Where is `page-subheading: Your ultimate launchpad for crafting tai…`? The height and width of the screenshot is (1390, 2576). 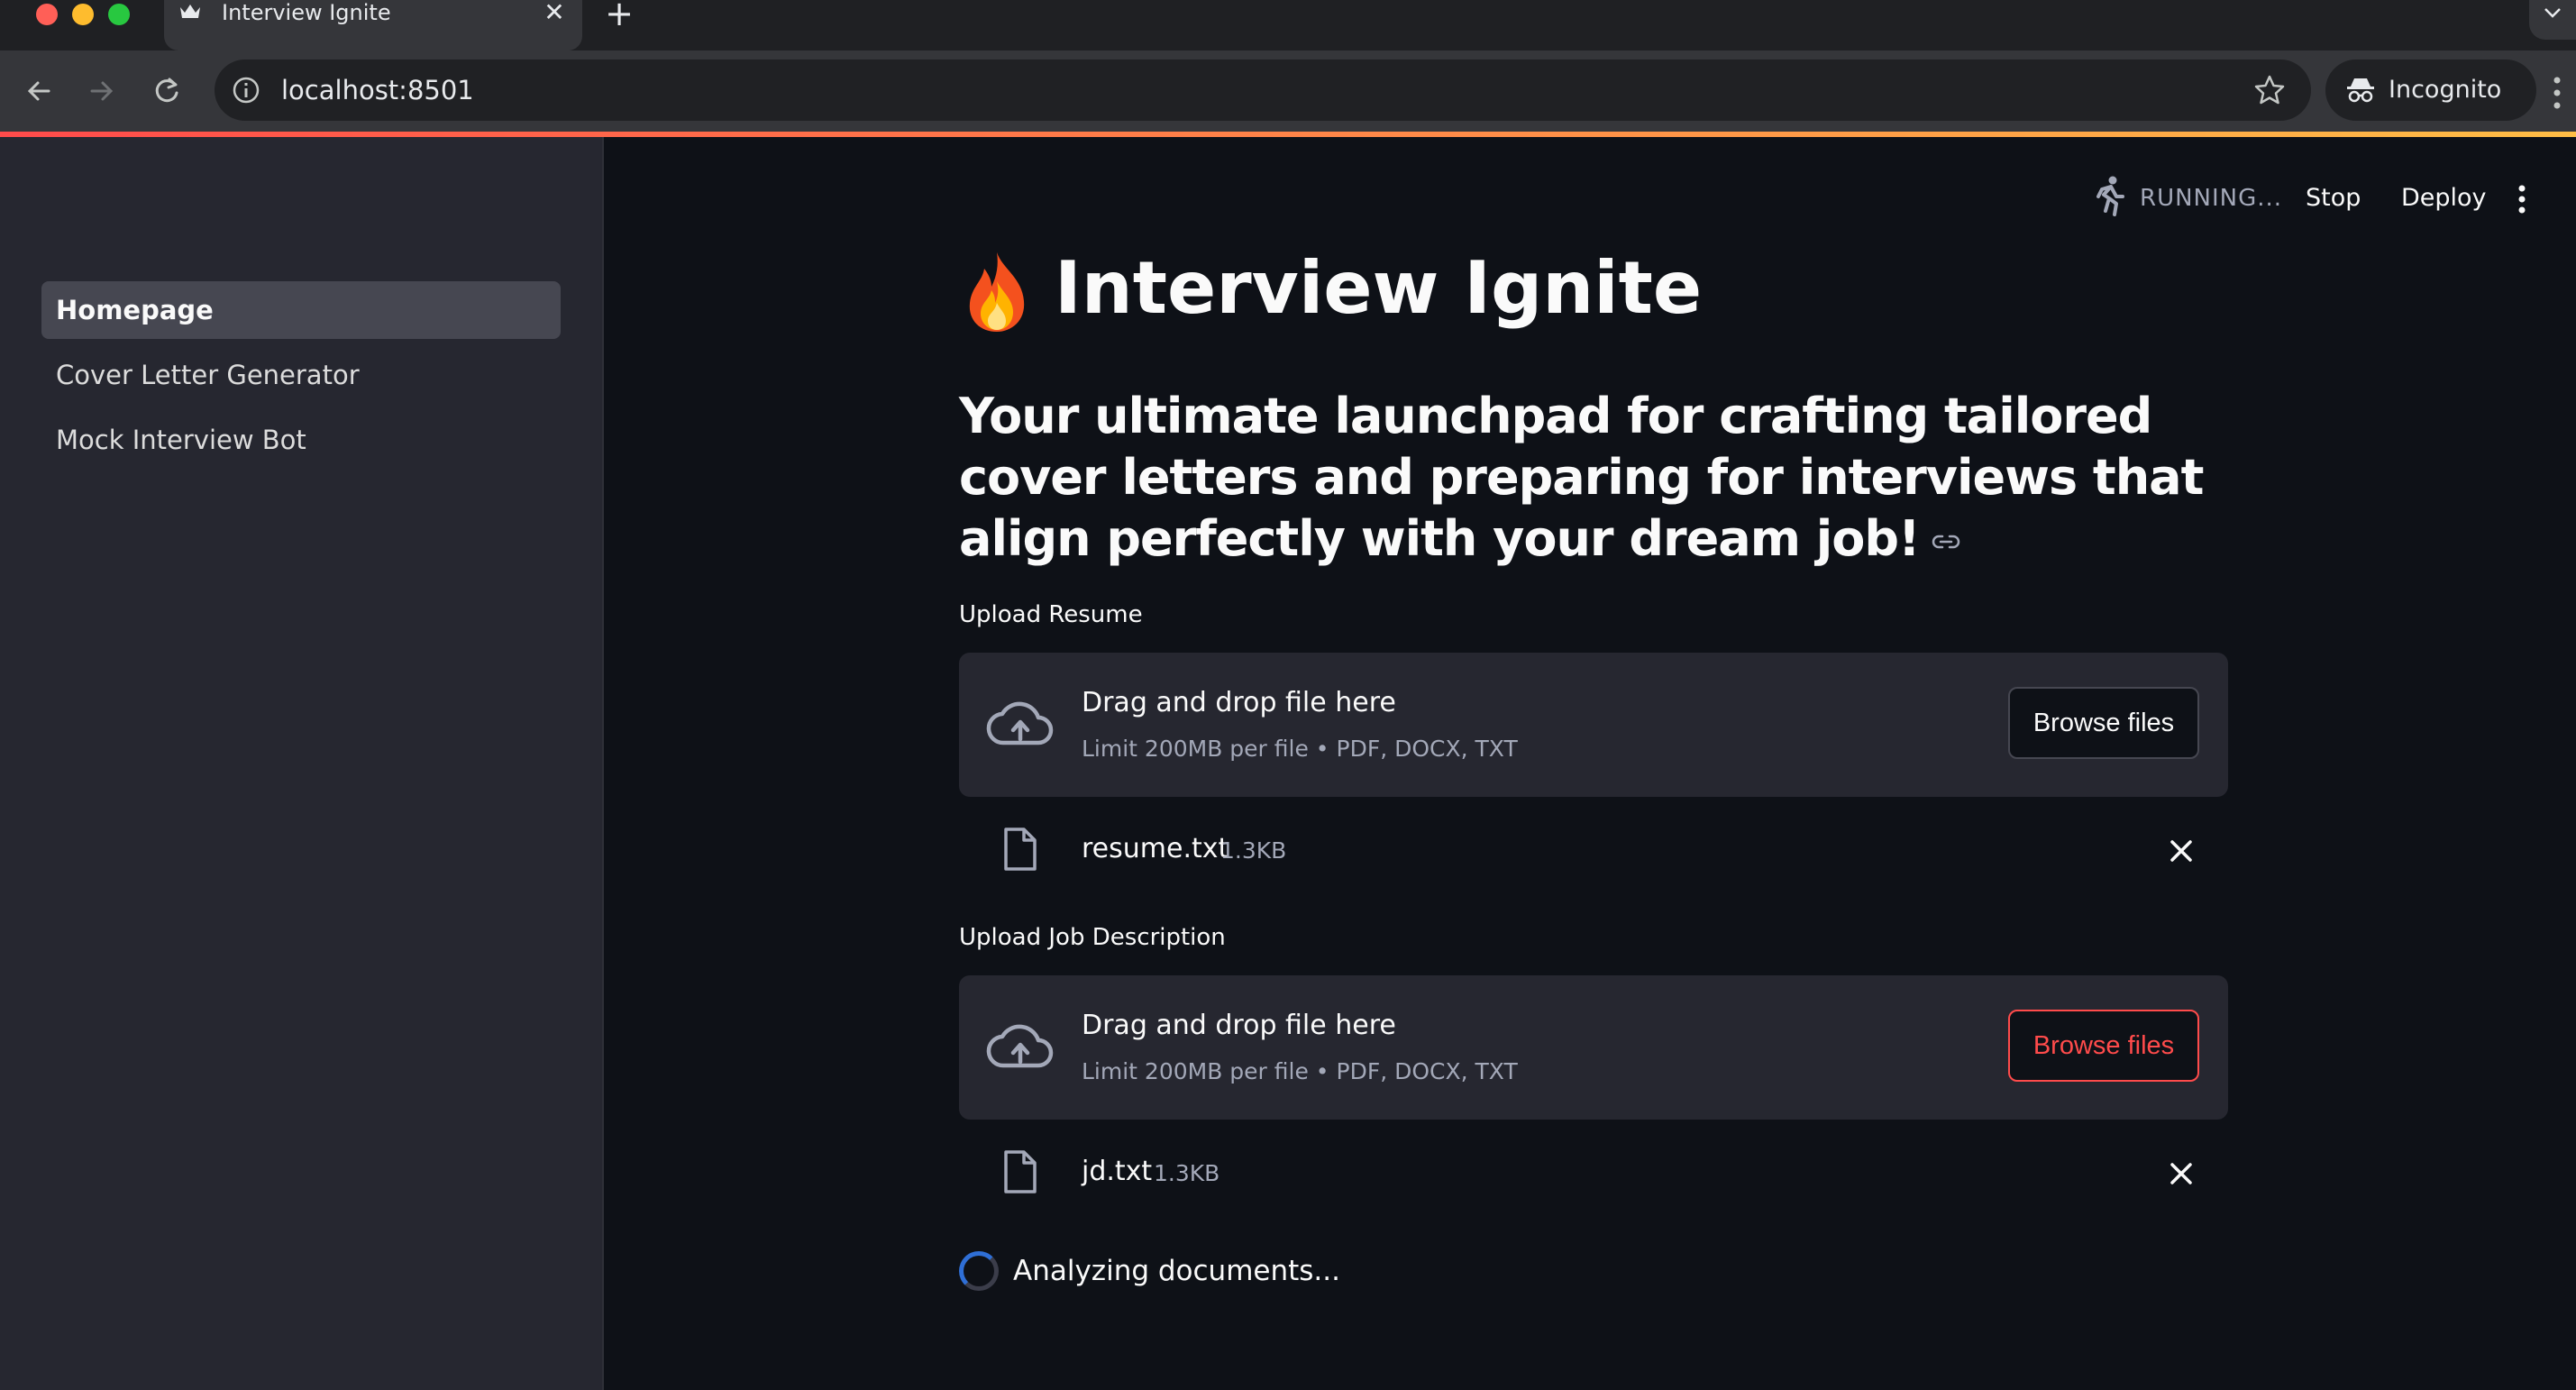 page-subheading: Your ultimate launchpad for crafting tai… is located at coordinates (1599, 478).